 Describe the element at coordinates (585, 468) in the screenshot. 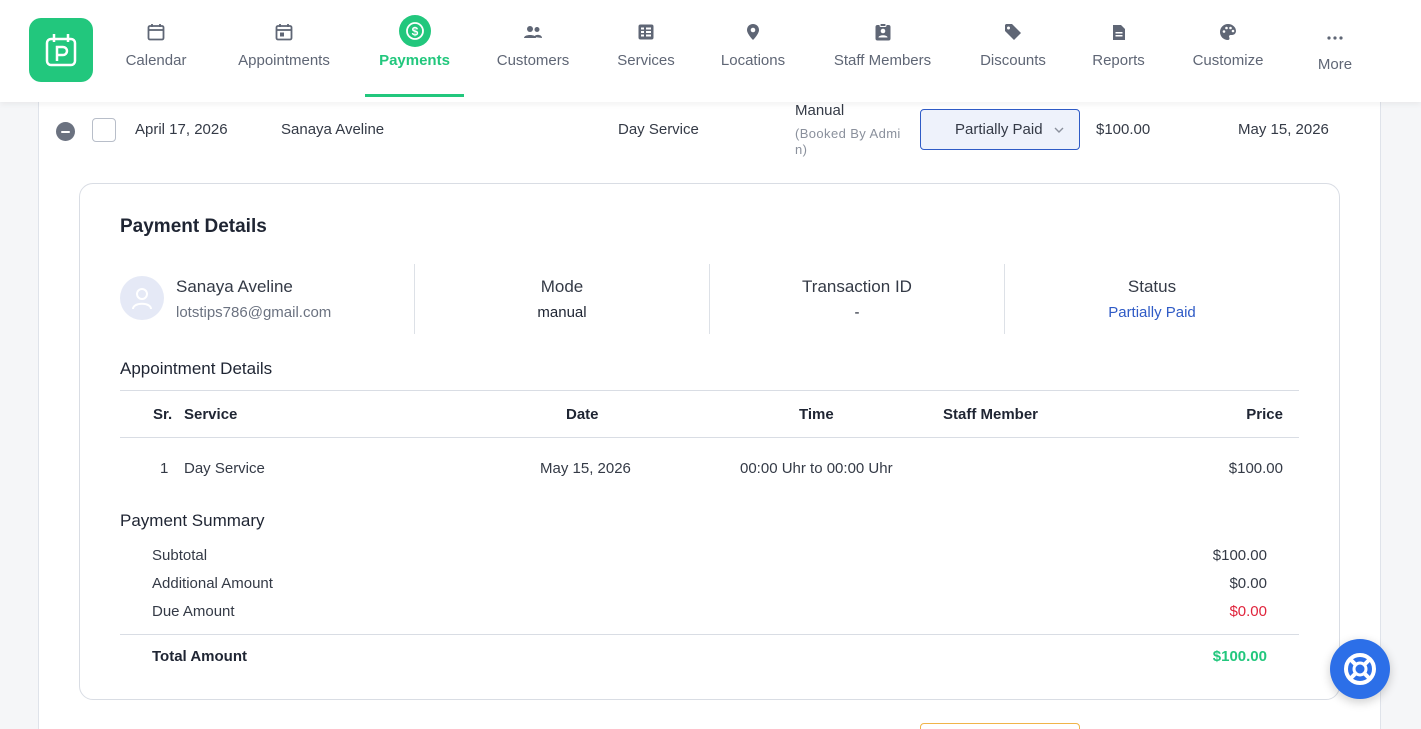

I see `appointment-date: May 15, 2026` at that location.